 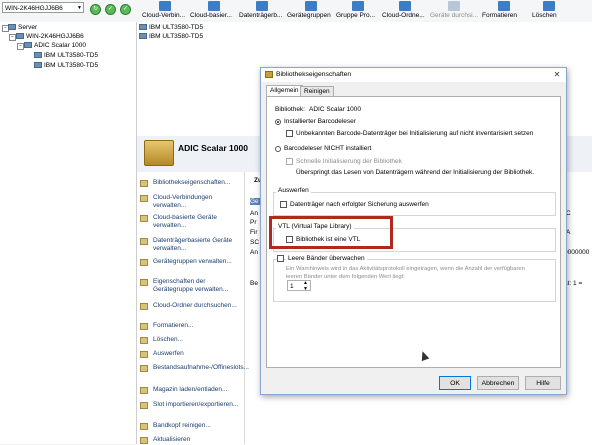 I want to click on library-value: ADIC Scalar 1000, so click(x=335, y=109).